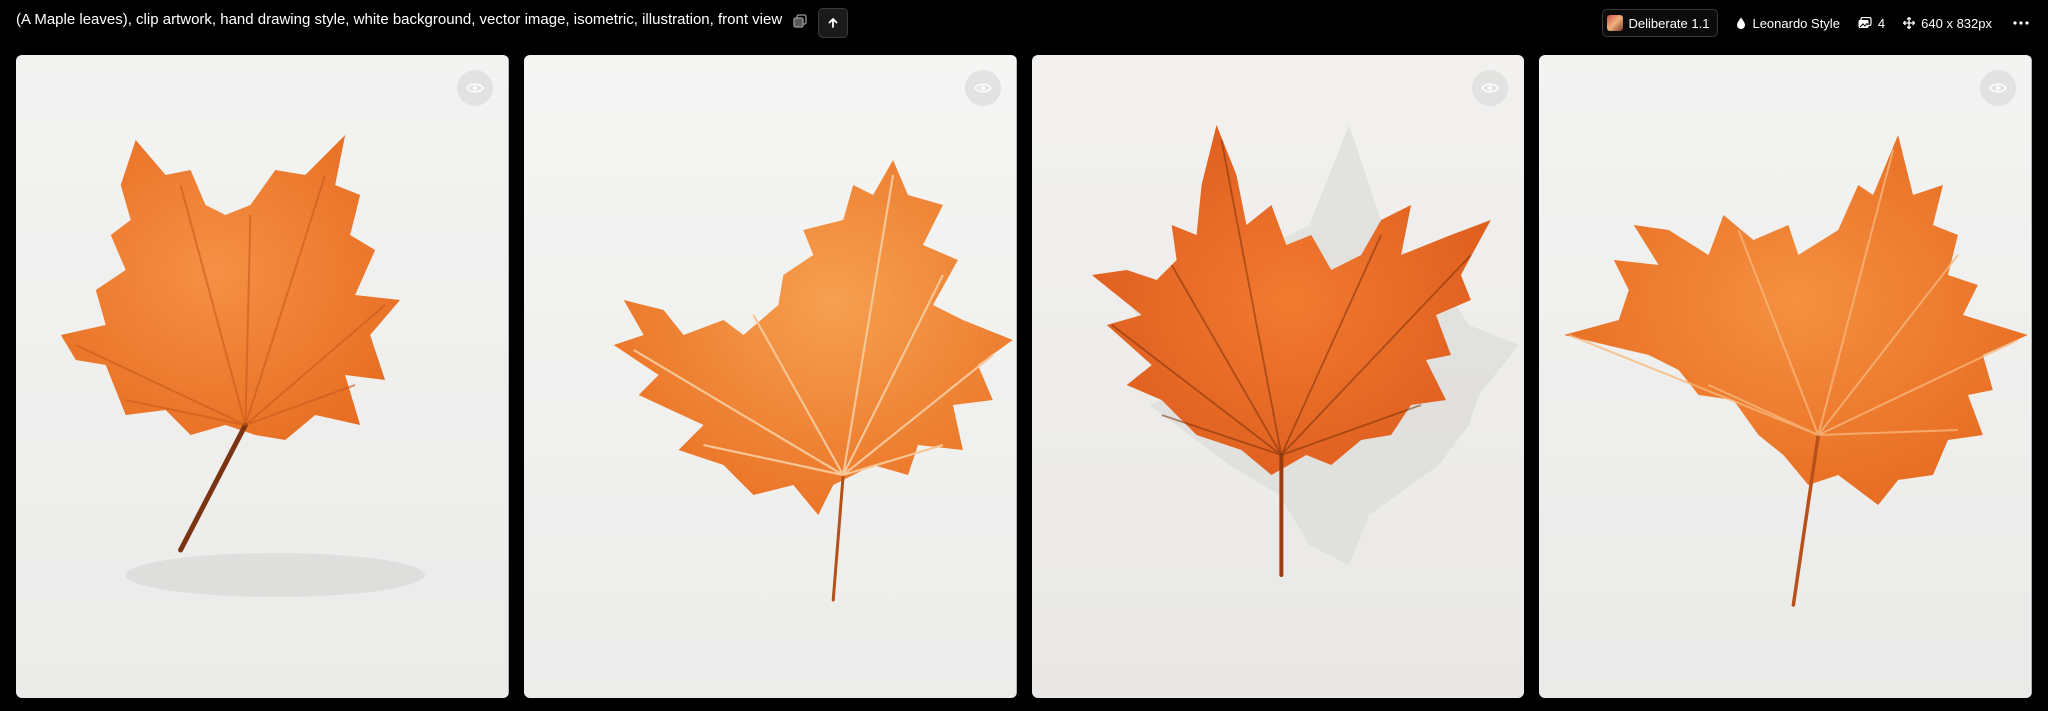  Describe the element at coordinates (1909, 23) in the screenshot. I see `move-arrows-icon` at that location.